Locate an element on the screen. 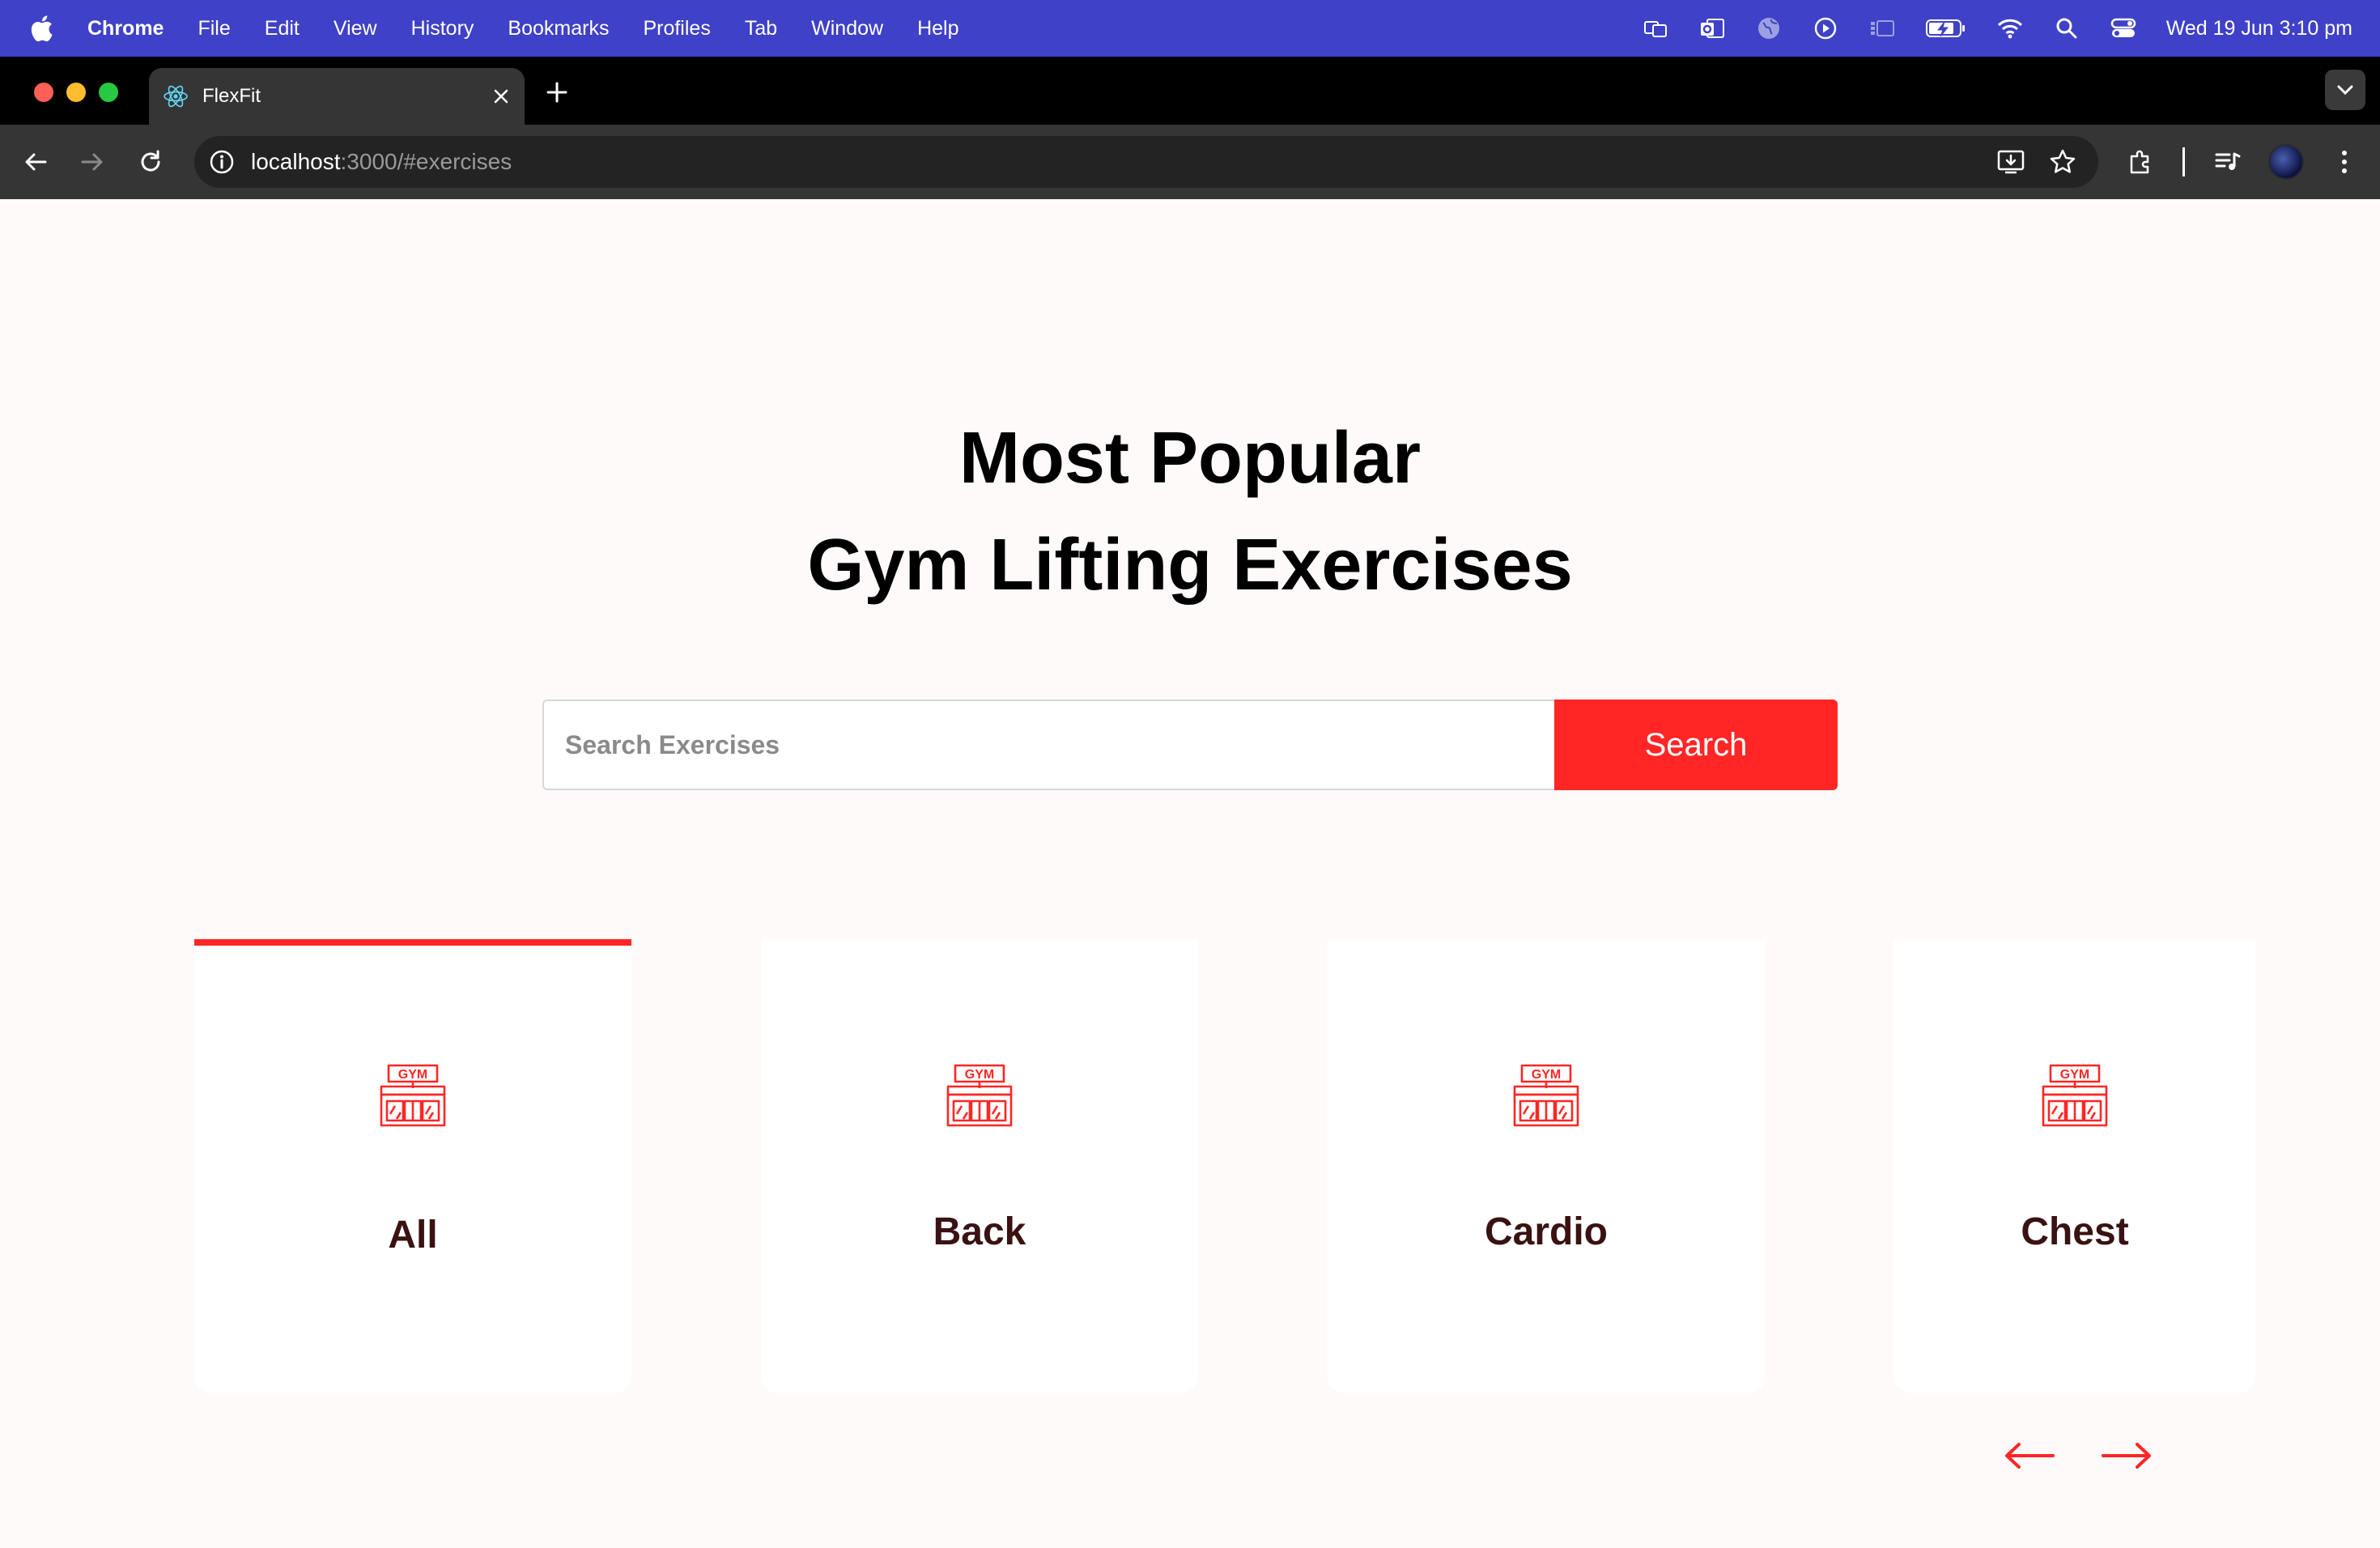 This screenshot has height=1548, width=2380. menu-help: Help is located at coordinates (938, 29).